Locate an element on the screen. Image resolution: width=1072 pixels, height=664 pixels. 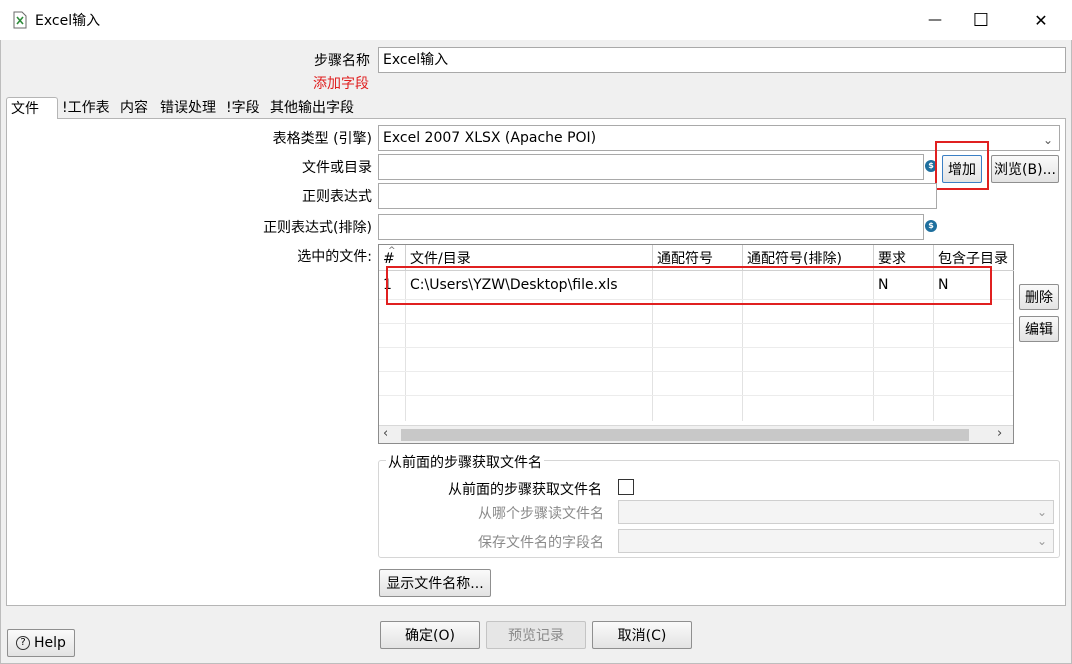
add-button: 增加 is located at coordinates (962, 169).